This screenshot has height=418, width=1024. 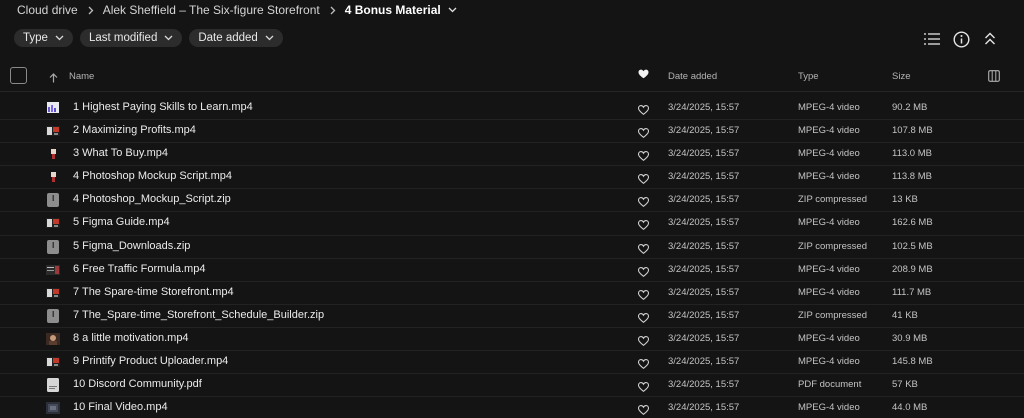 What do you see at coordinates (932, 39) in the screenshot?
I see `list-view-icon` at bounding box center [932, 39].